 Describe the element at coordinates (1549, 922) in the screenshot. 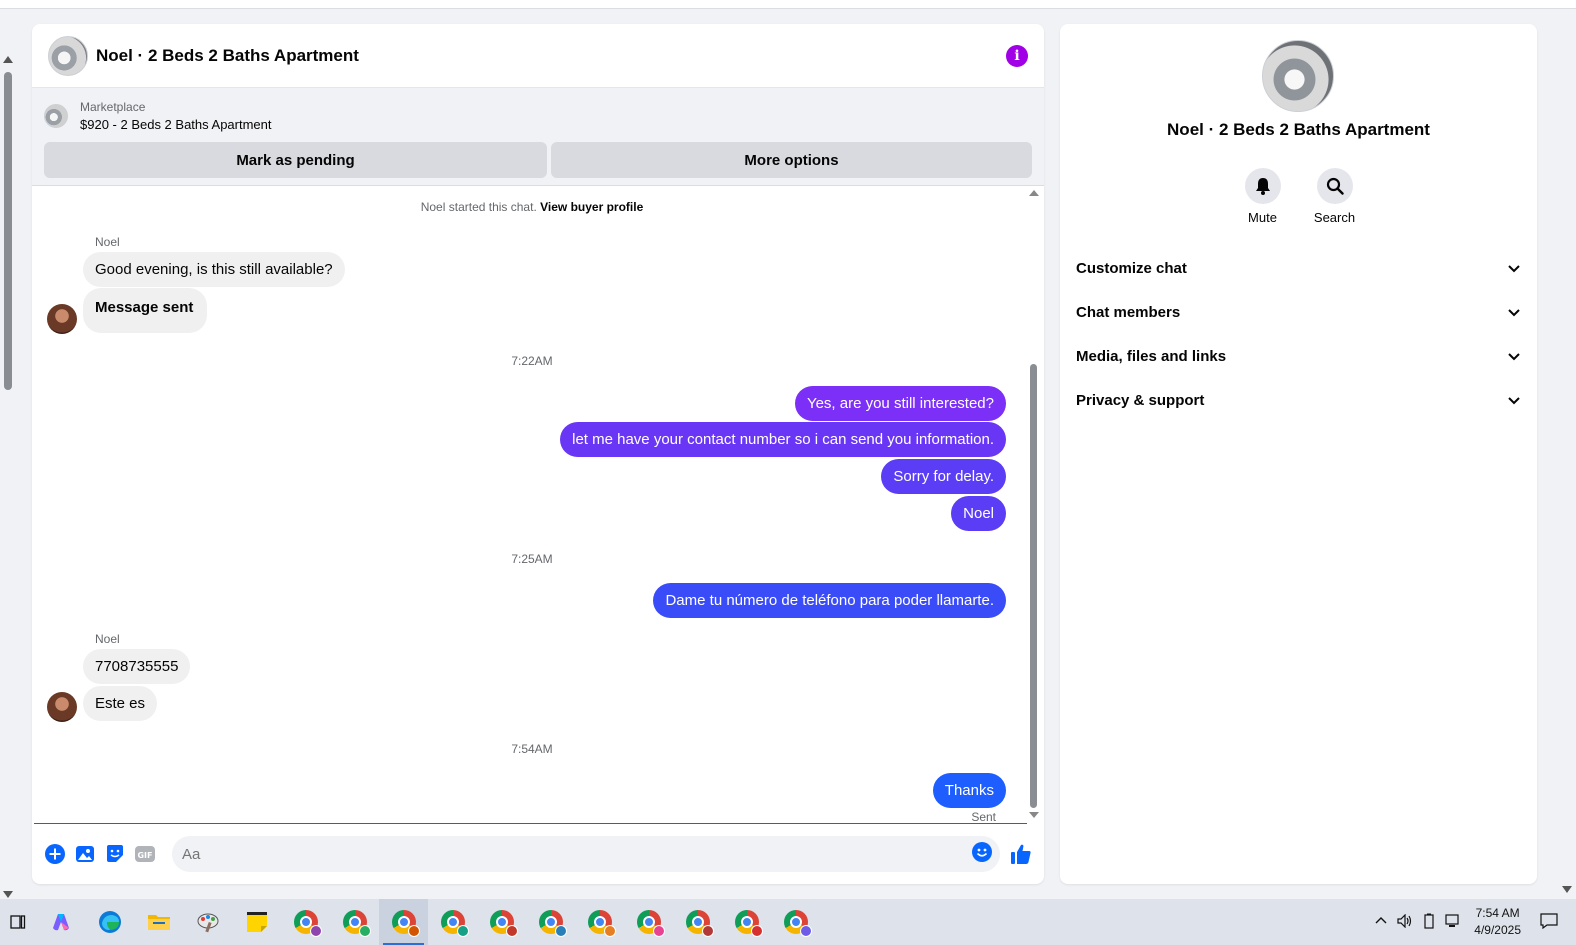

I see `notification-icon` at that location.